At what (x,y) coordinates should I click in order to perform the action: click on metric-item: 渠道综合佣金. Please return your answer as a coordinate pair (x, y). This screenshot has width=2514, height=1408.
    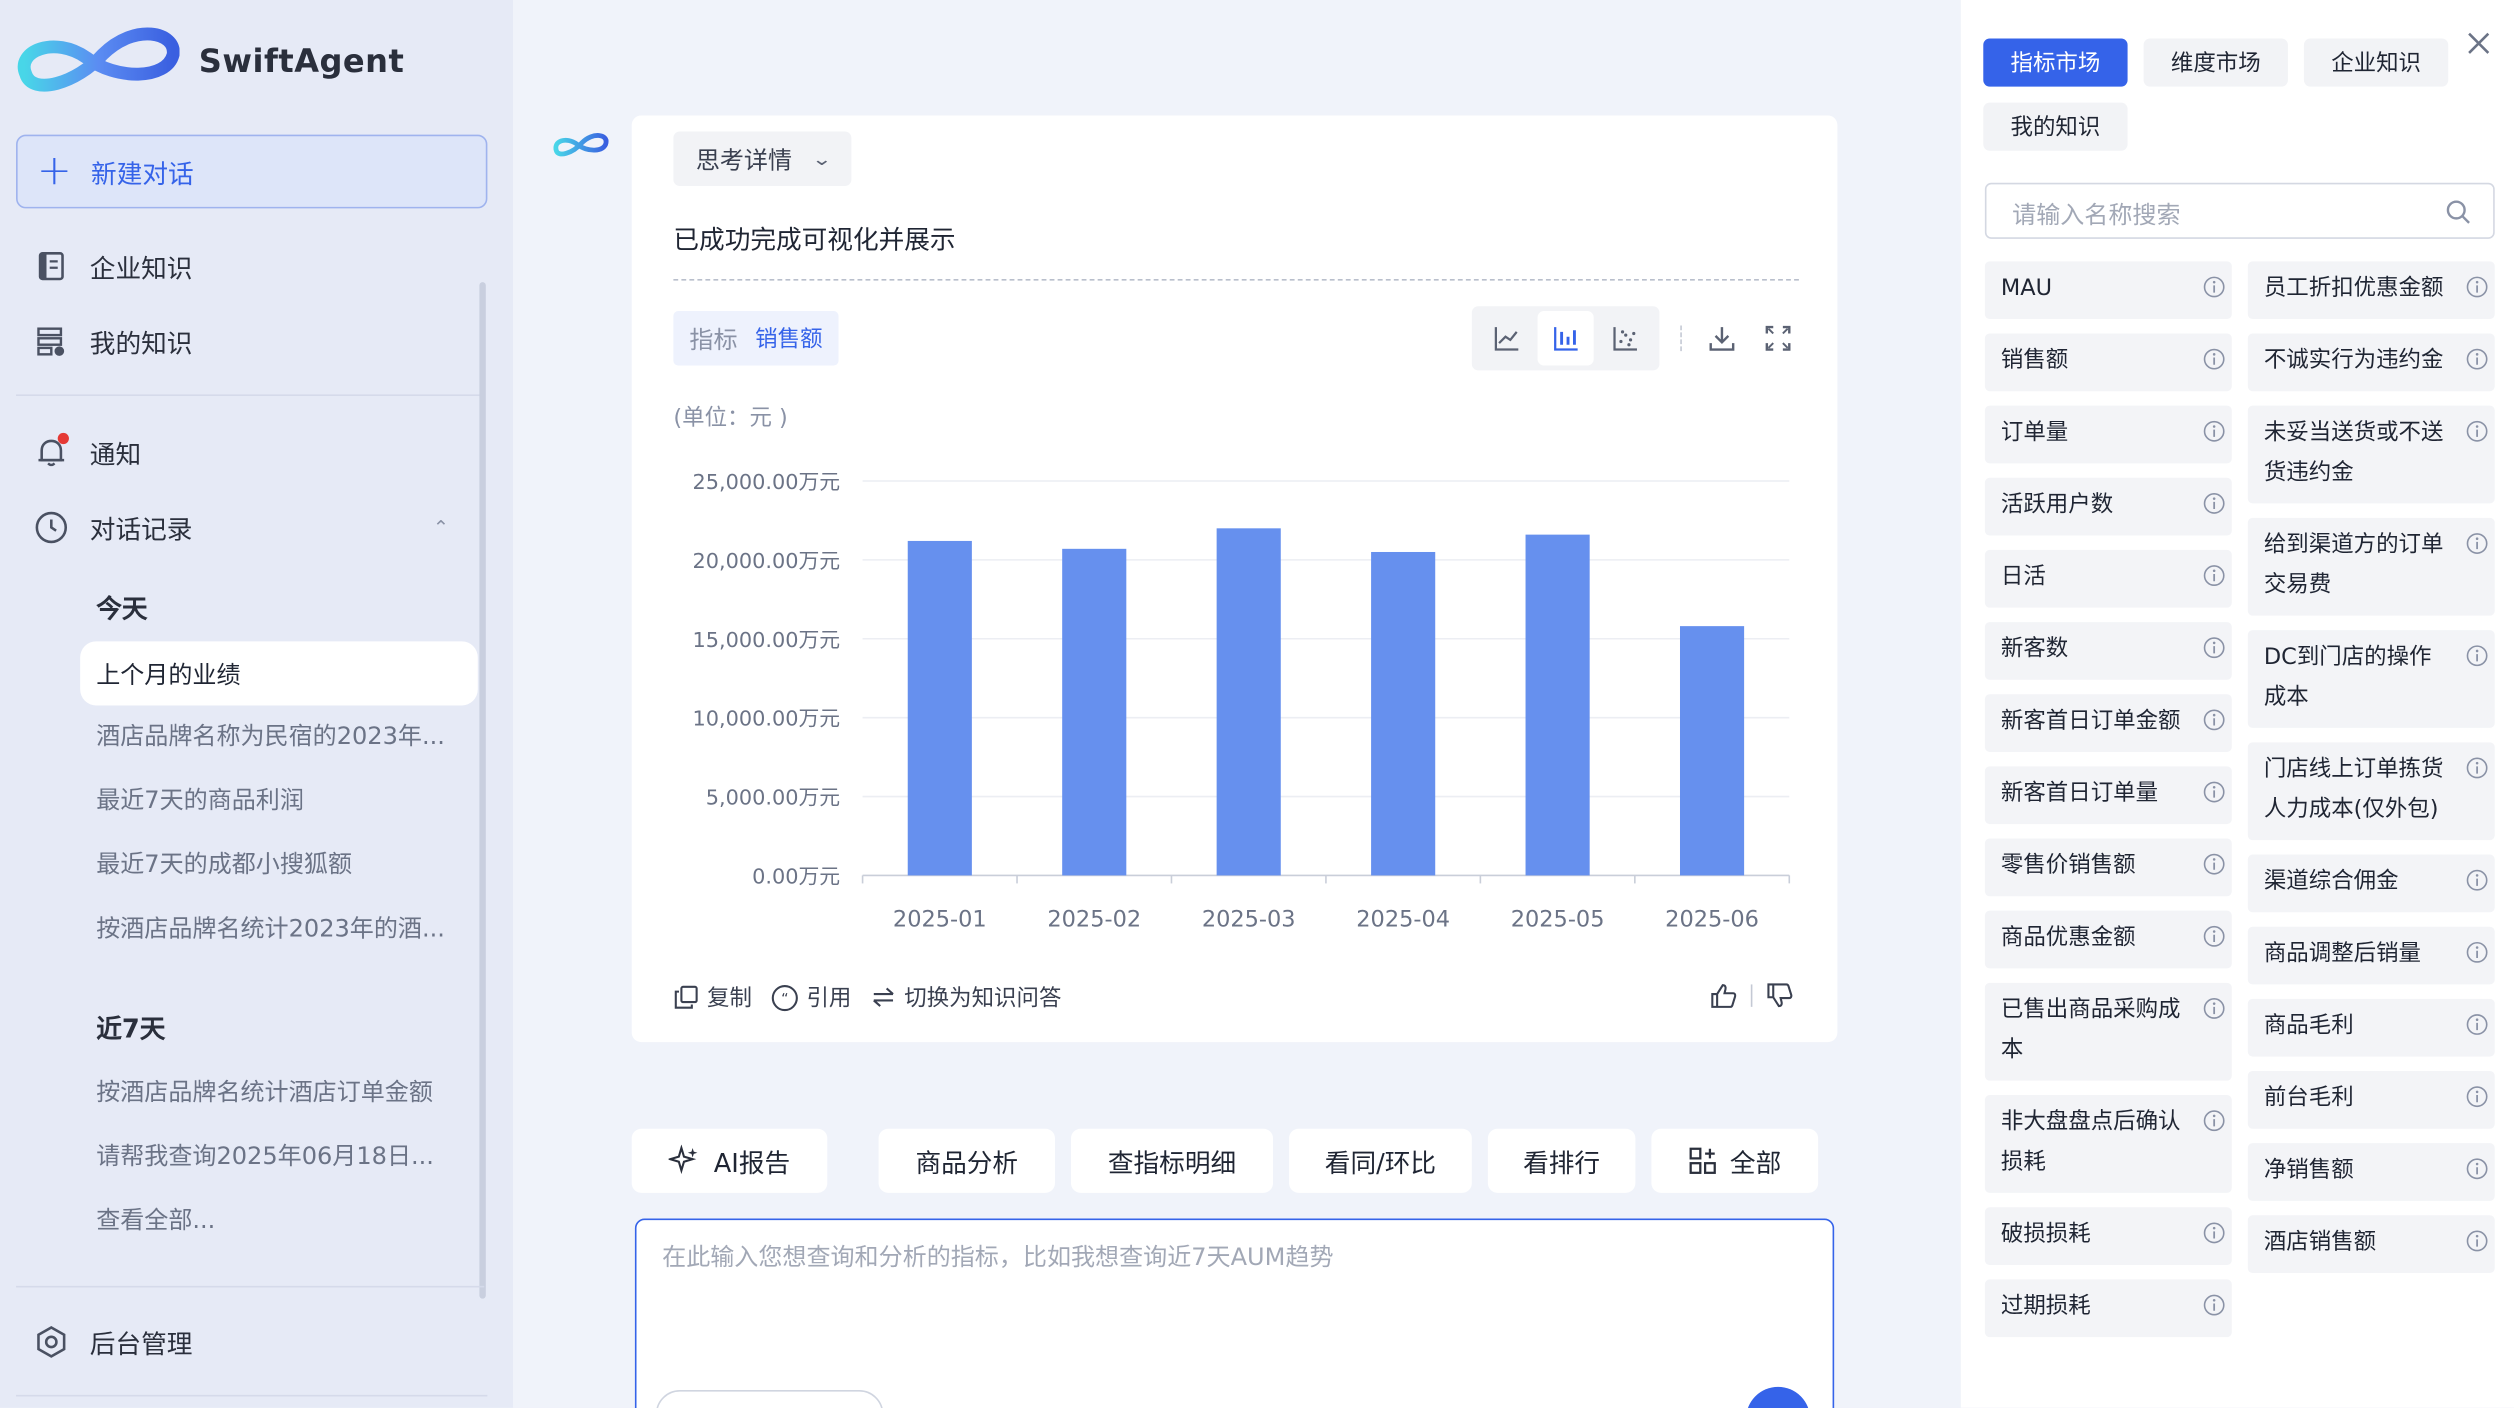
    Looking at the image, I should click on (2371, 883).